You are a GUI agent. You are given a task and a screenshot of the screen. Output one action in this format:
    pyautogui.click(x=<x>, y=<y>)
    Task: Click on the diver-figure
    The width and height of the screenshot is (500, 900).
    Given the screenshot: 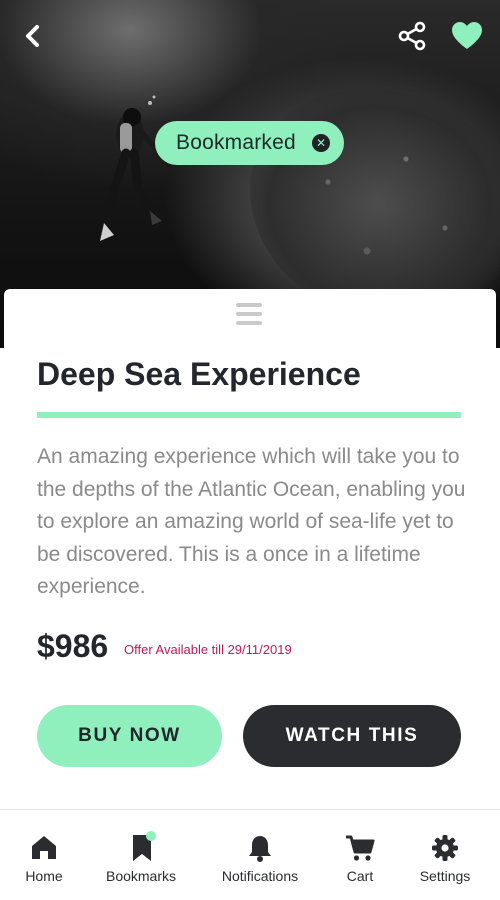 What is the action you would take?
    pyautogui.click(x=136, y=168)
    